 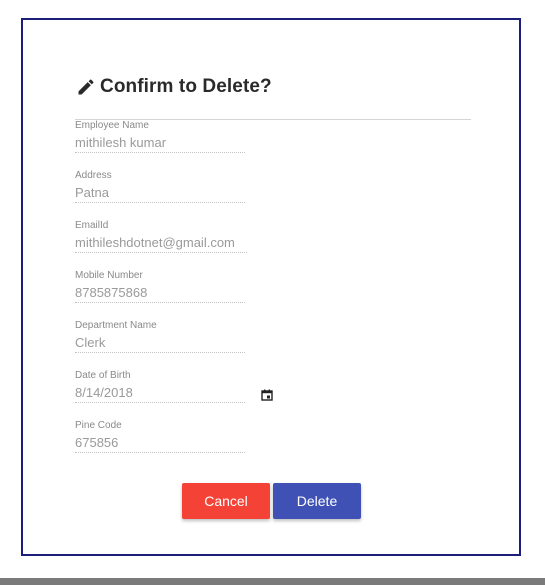 What do you see at coordinates (186, 86) in the screenshot?
I see `dialog-title: Confirm to Delete?` at bounding box center [186, 86].